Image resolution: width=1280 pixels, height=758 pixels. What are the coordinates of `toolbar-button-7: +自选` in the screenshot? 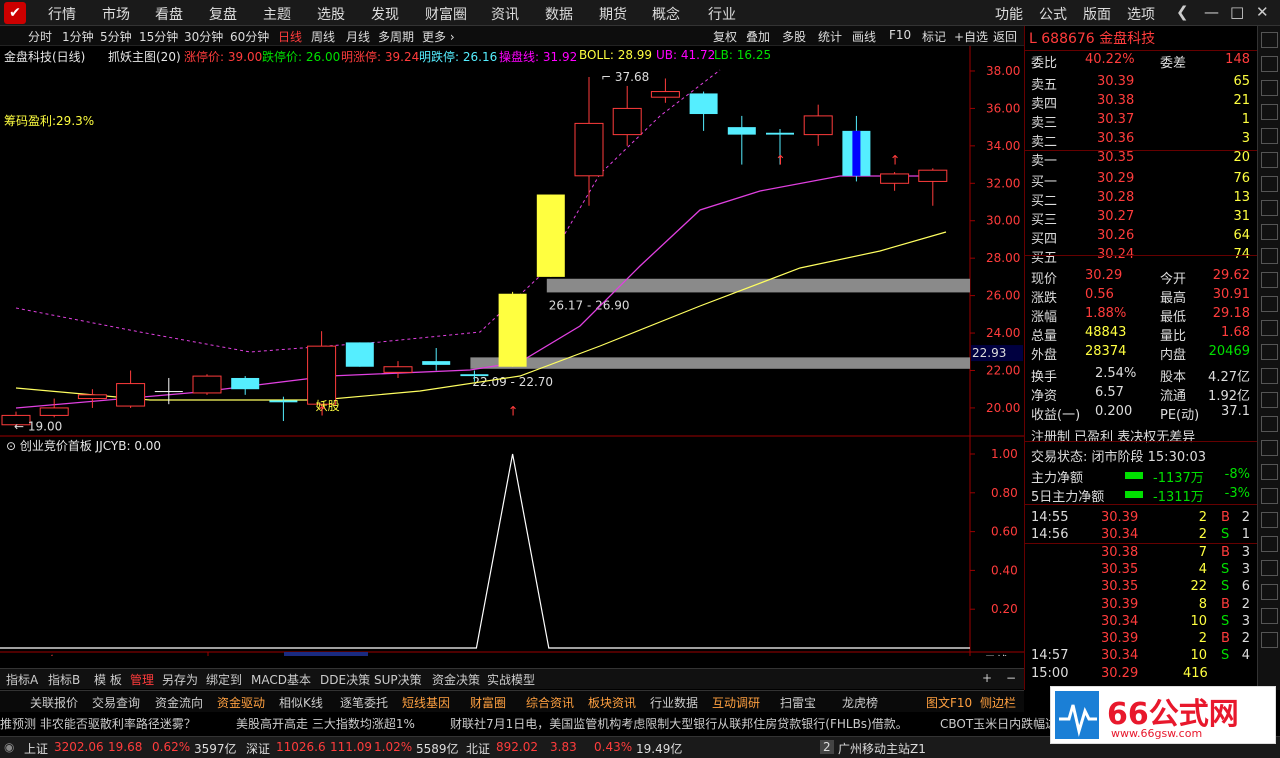 It's located at (971, 36).